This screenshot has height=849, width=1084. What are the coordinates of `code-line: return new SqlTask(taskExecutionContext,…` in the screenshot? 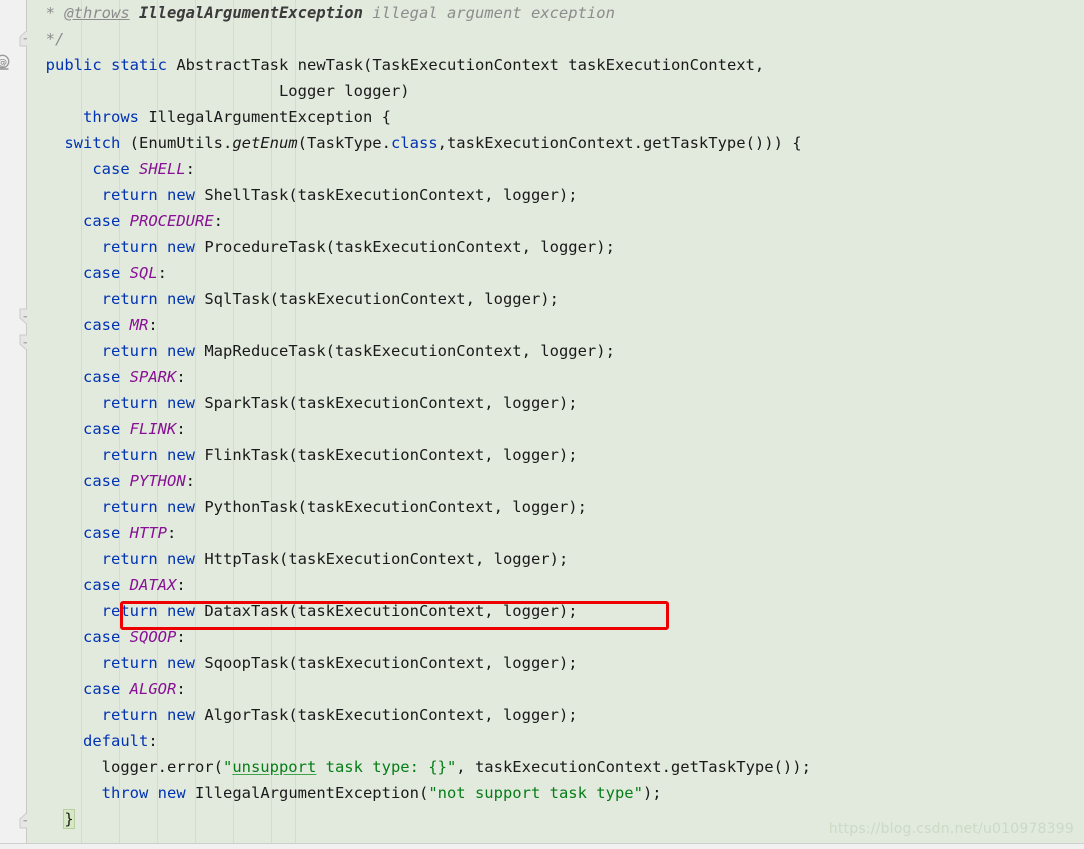 It's located at (555, 299).